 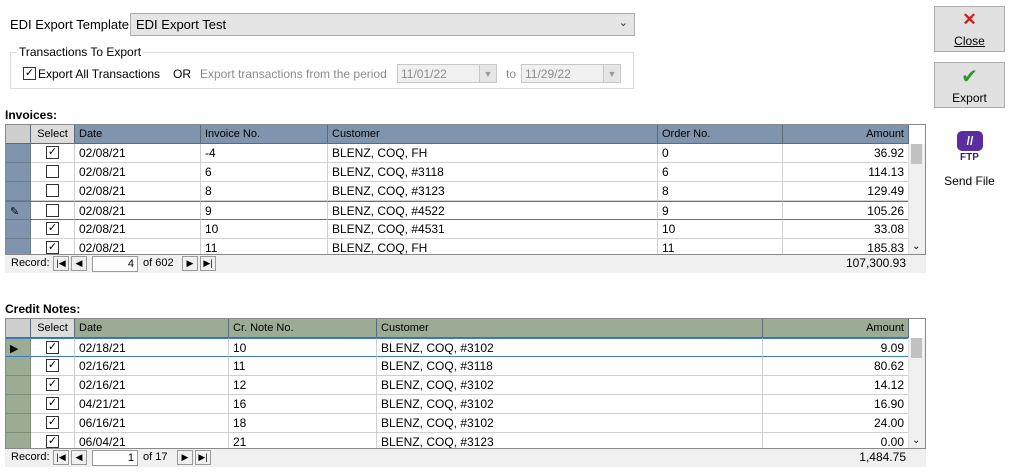 What do you see at coordinates (969, 29) in the screenshot?
I see `close-button: ✕ Close` at bounding box center [969, 29].